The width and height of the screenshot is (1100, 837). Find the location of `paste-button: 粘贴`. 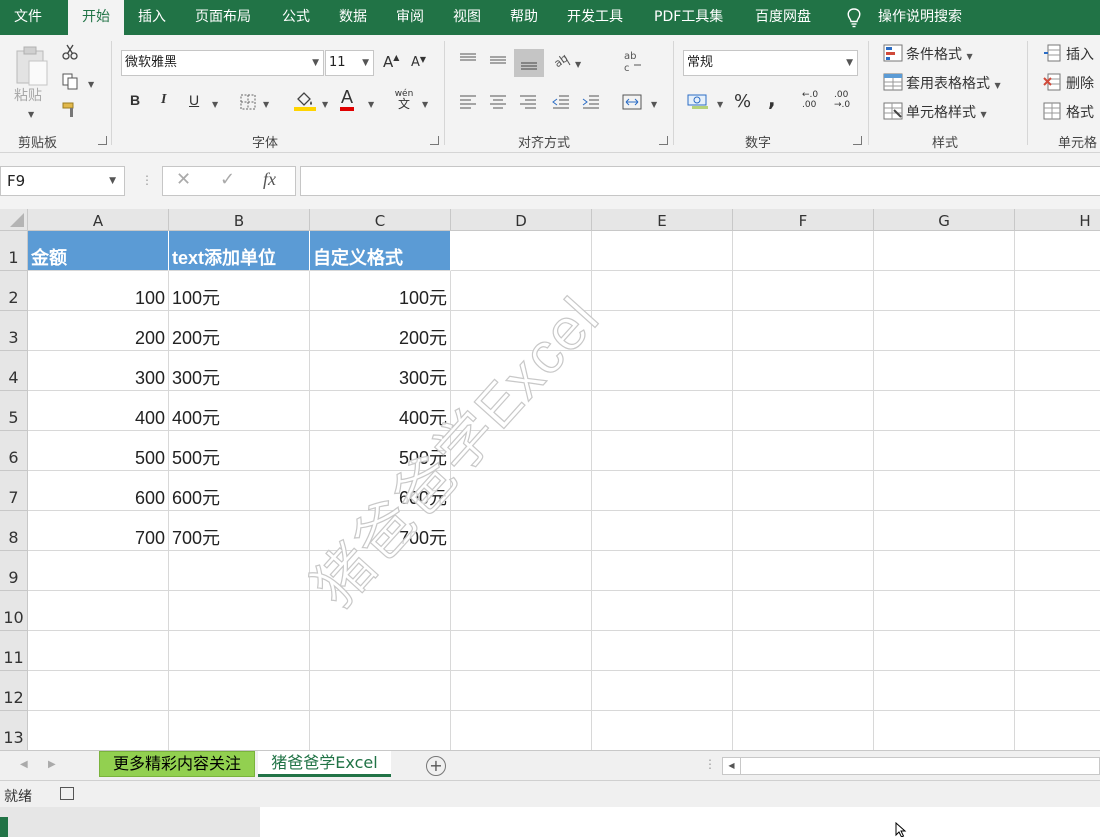

paste-button: 粘贴 is located at coordinates (28, 95).